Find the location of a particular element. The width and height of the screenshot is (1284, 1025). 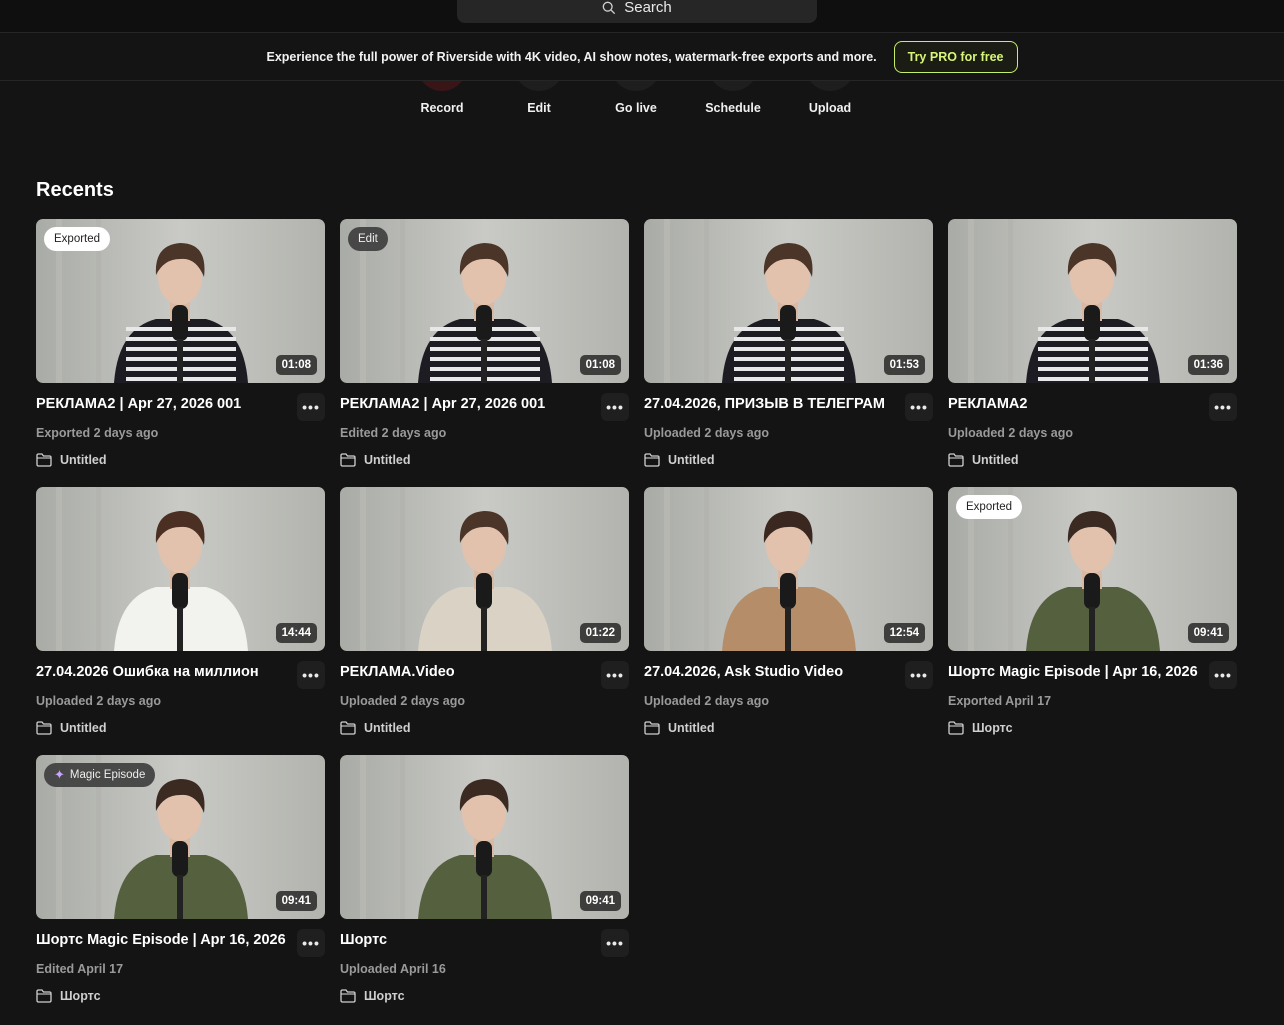

recording-status: Exported 2 days ago is located at coordinates (97, 433).